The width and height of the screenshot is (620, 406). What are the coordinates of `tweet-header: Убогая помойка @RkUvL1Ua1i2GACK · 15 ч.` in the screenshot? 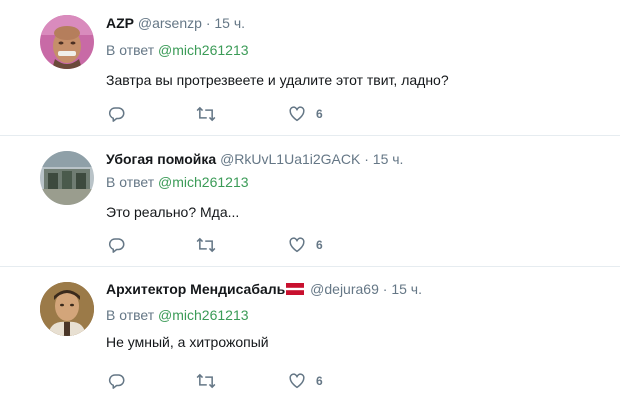 It's located at (254, 159).